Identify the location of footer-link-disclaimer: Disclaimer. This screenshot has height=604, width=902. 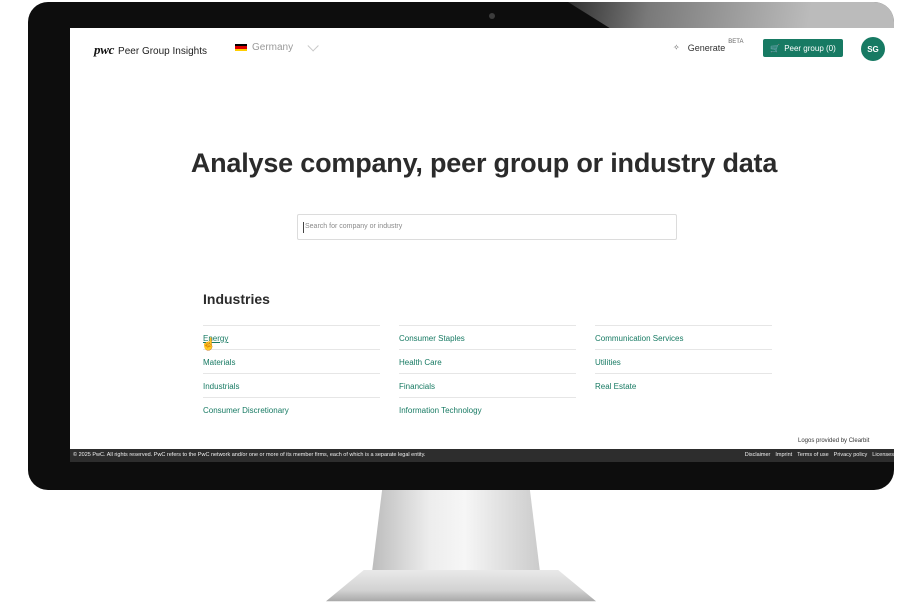
(758, 455).